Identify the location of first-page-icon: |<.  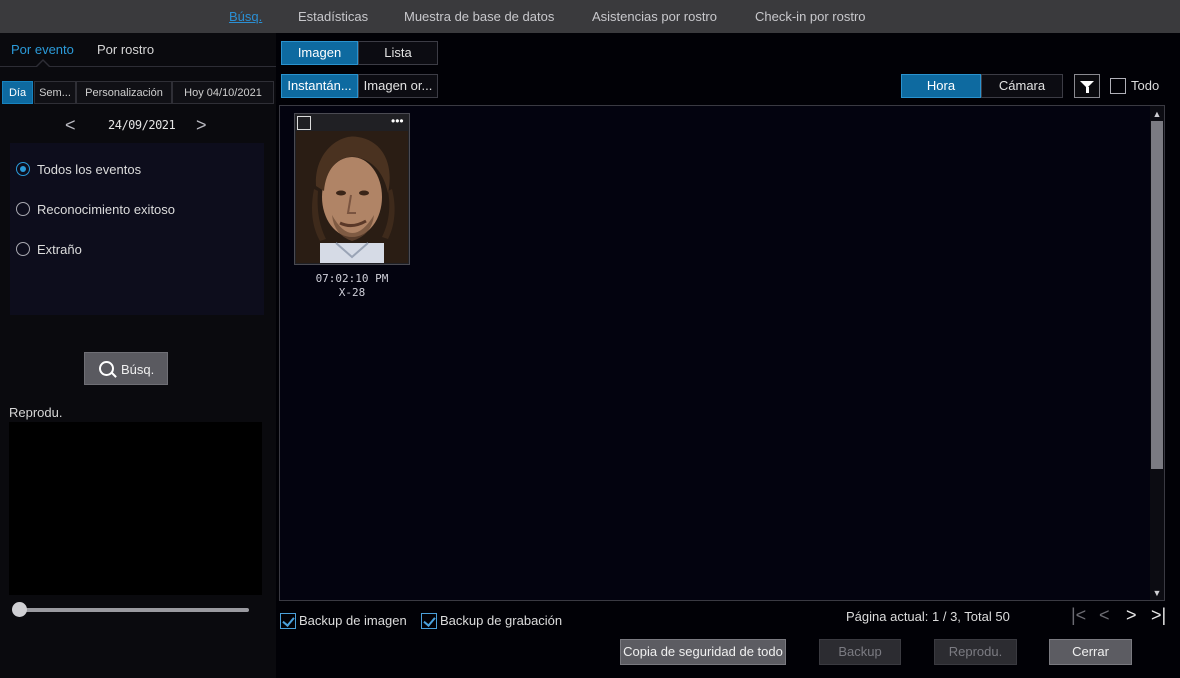
(1078, 615).